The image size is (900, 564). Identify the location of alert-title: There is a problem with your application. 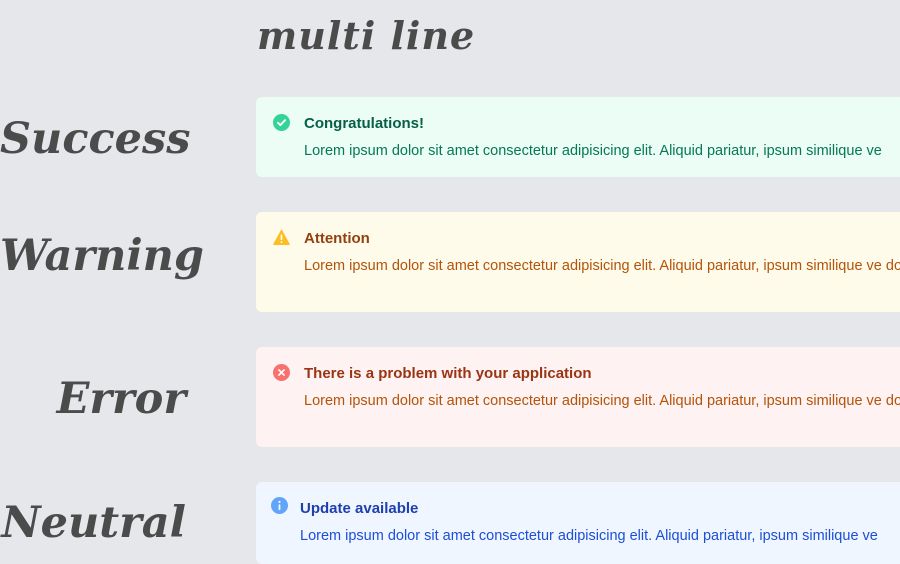
(448, 373).